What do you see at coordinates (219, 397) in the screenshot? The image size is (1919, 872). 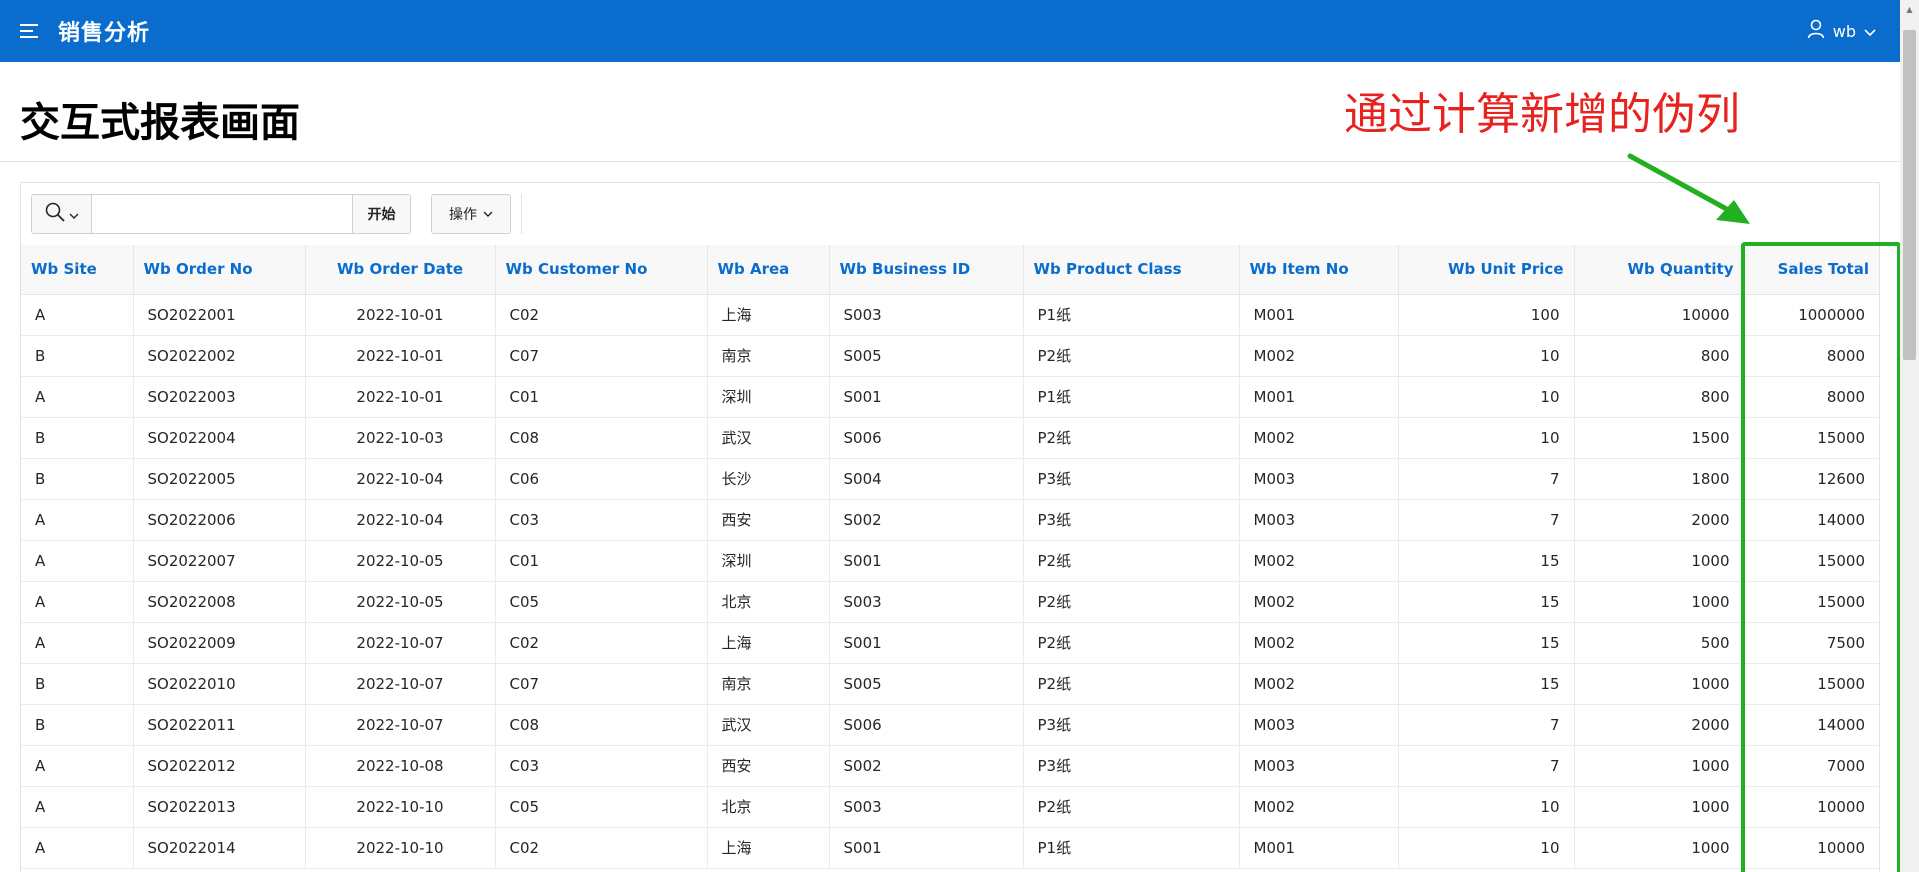 I see `table-cell: SO2022003` at bounding box center [219, 397].